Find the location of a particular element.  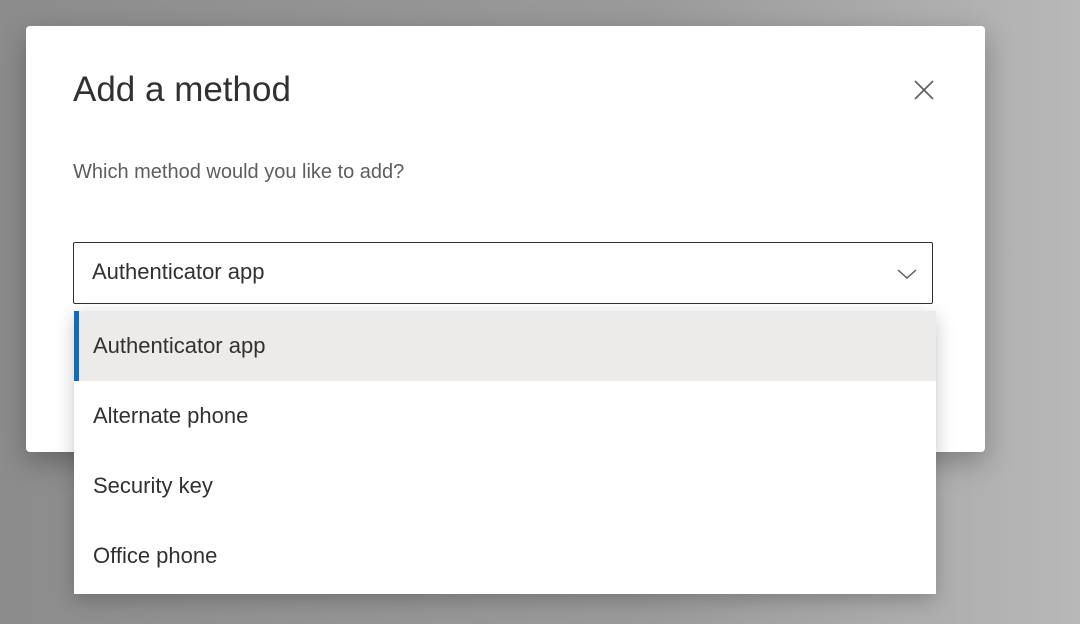

option-office-phone: Office phone is located at coordinates (505, 556).